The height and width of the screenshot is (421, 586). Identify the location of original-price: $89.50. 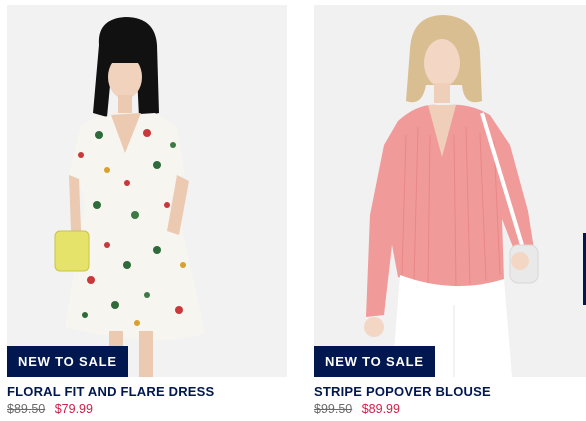
(26, 409).